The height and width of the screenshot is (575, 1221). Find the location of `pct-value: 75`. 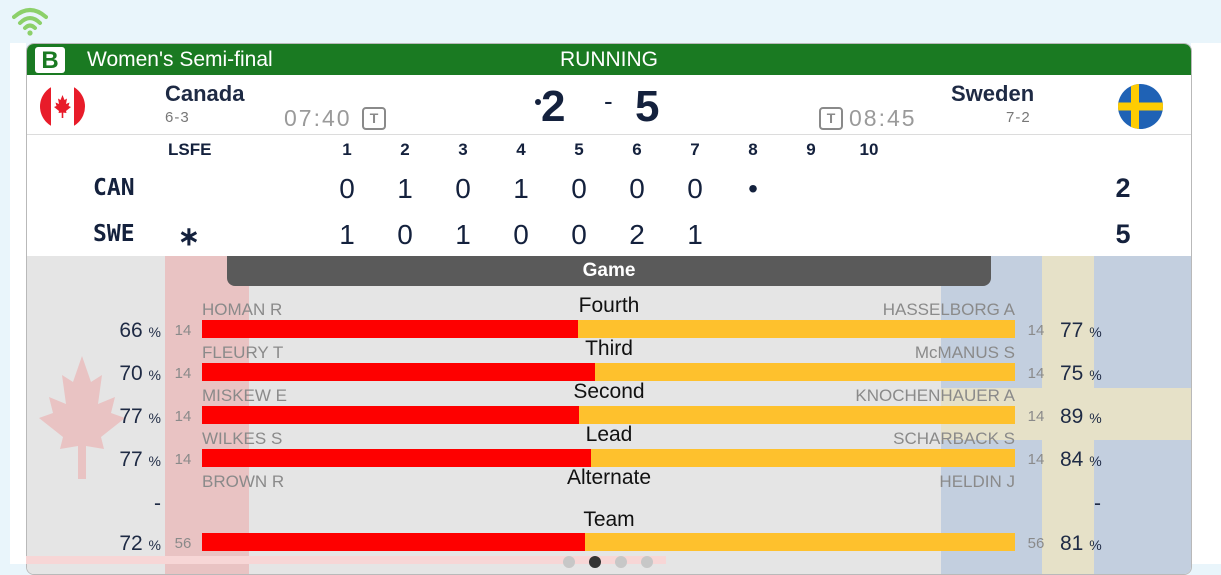

pct-value: 75 is located at coordinates (1072, 373).